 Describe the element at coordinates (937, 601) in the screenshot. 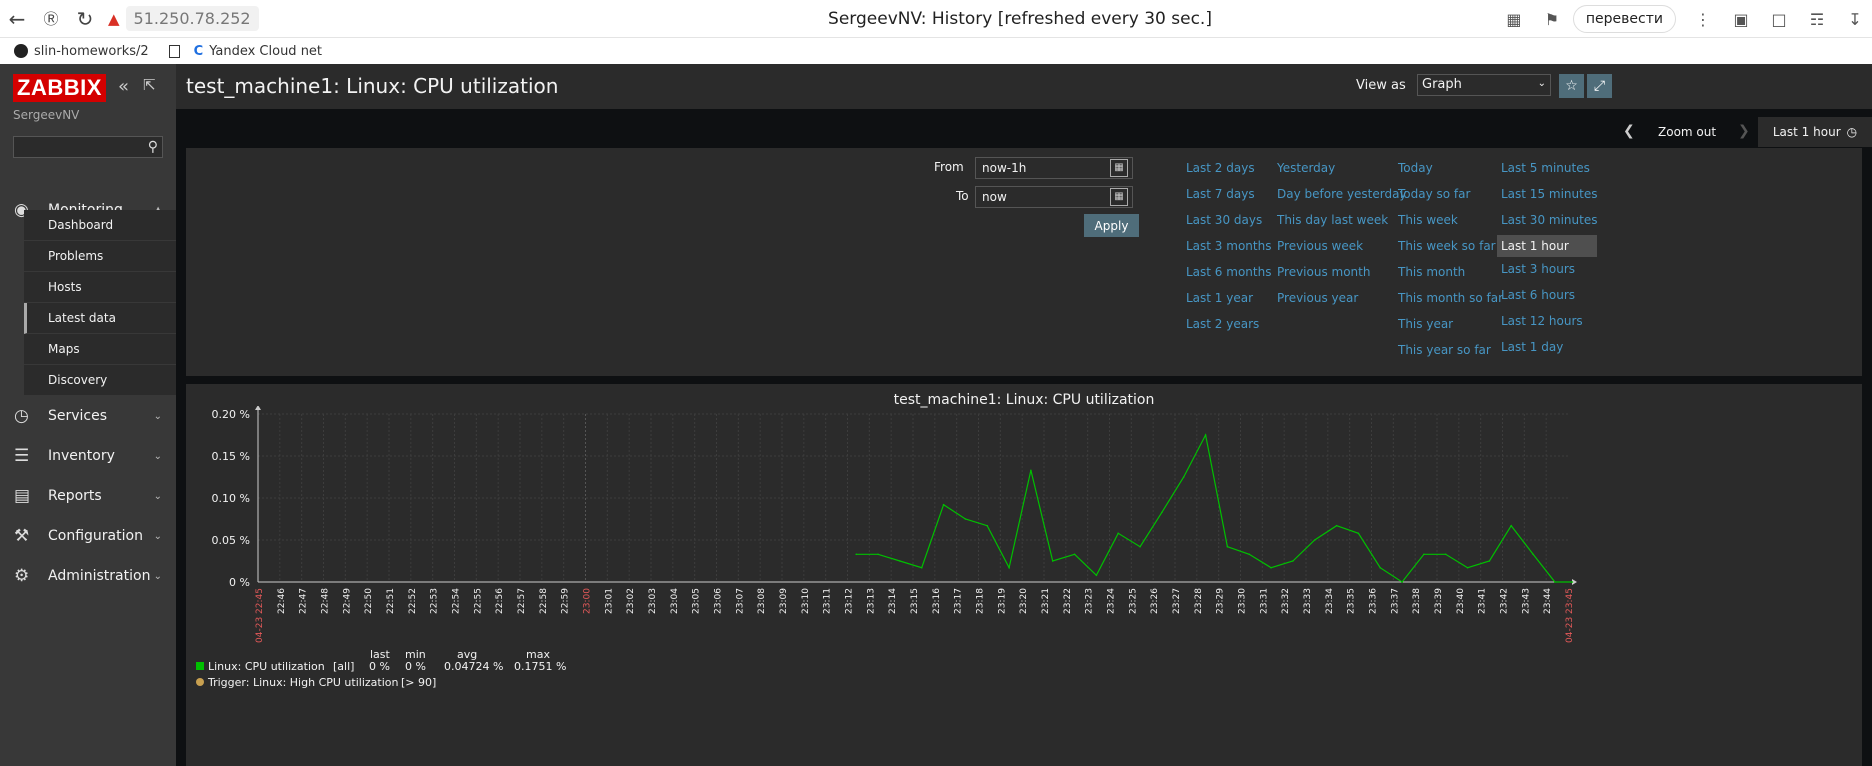

I see `x-tick-label: 23:16` at that location.